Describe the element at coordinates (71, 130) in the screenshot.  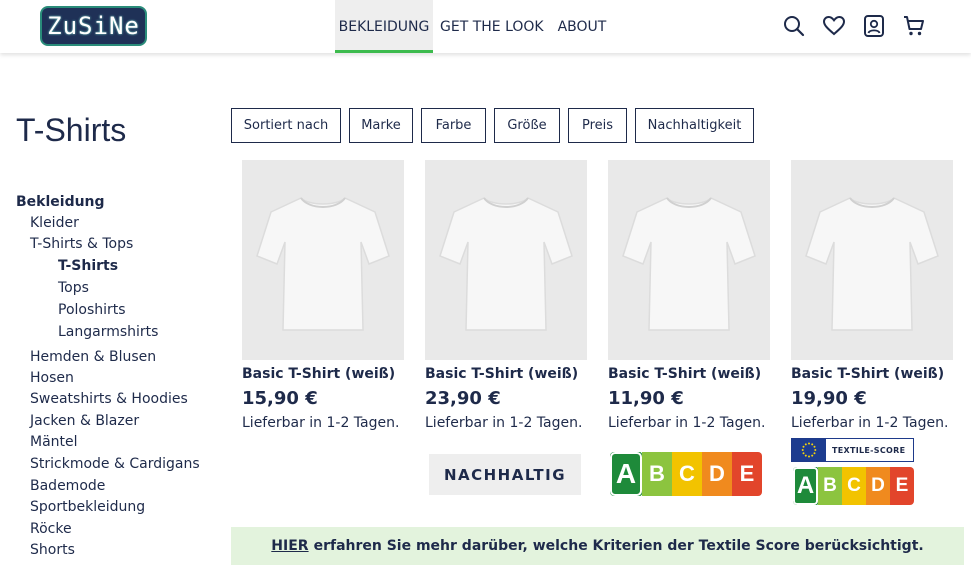
I see `page-title: T-Shirts` at that location.